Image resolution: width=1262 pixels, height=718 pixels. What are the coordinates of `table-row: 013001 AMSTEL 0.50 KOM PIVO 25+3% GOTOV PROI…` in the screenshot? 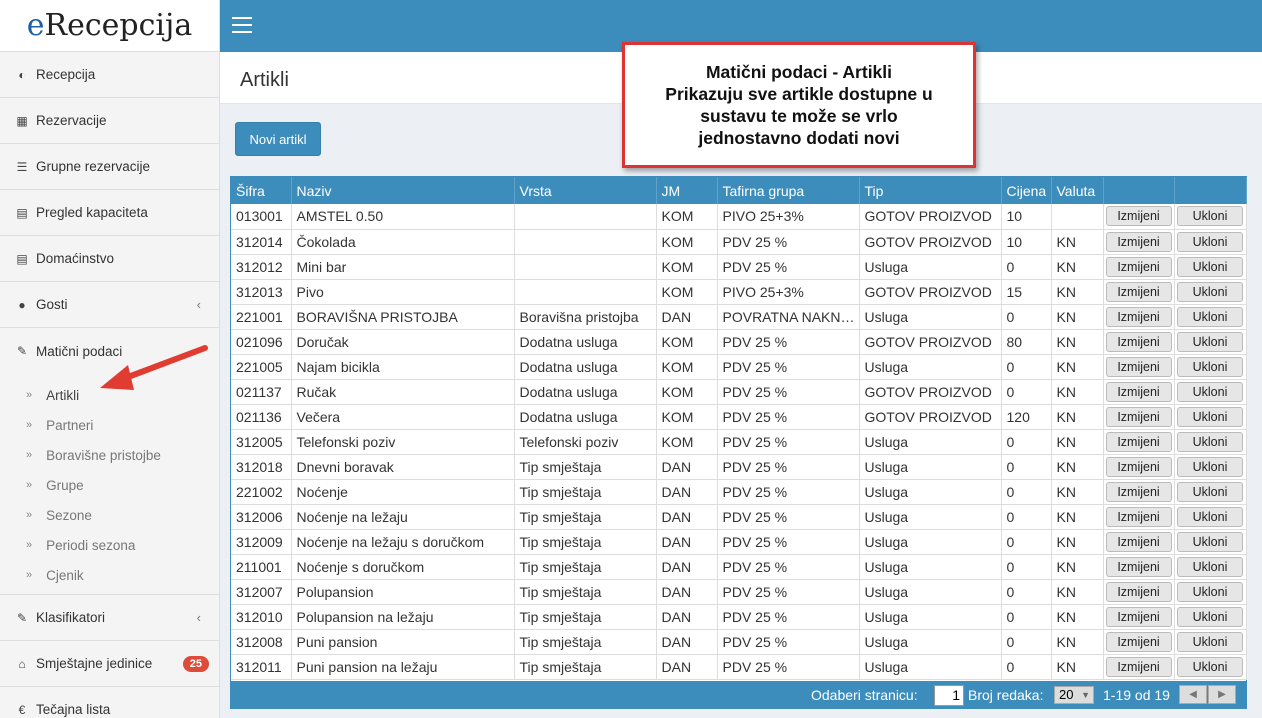 It's located at (739, 217).